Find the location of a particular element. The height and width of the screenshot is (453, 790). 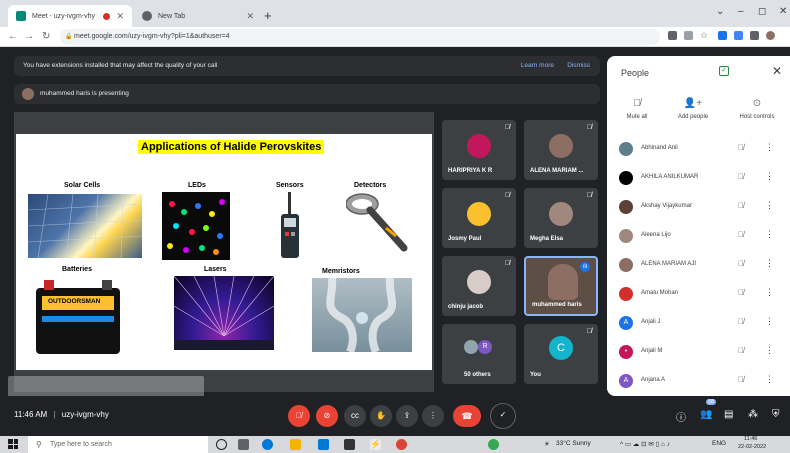

memristors-image is located at coordinates (362, 315).